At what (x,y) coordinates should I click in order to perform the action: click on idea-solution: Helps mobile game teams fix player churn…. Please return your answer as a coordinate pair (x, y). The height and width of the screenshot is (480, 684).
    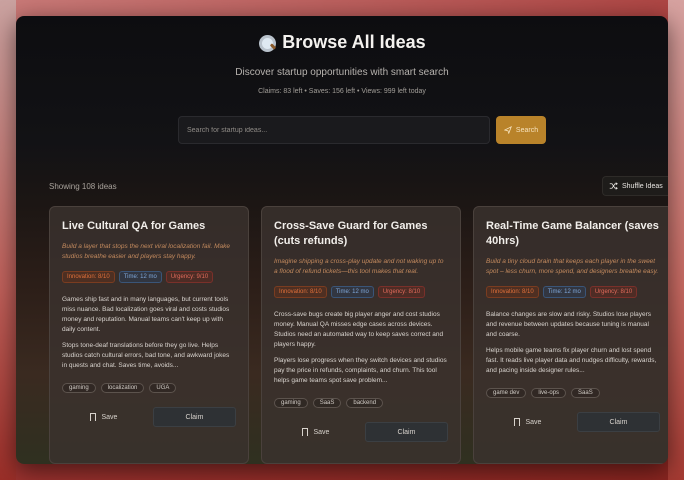
    Looking at the image, I should click on (571, 360).